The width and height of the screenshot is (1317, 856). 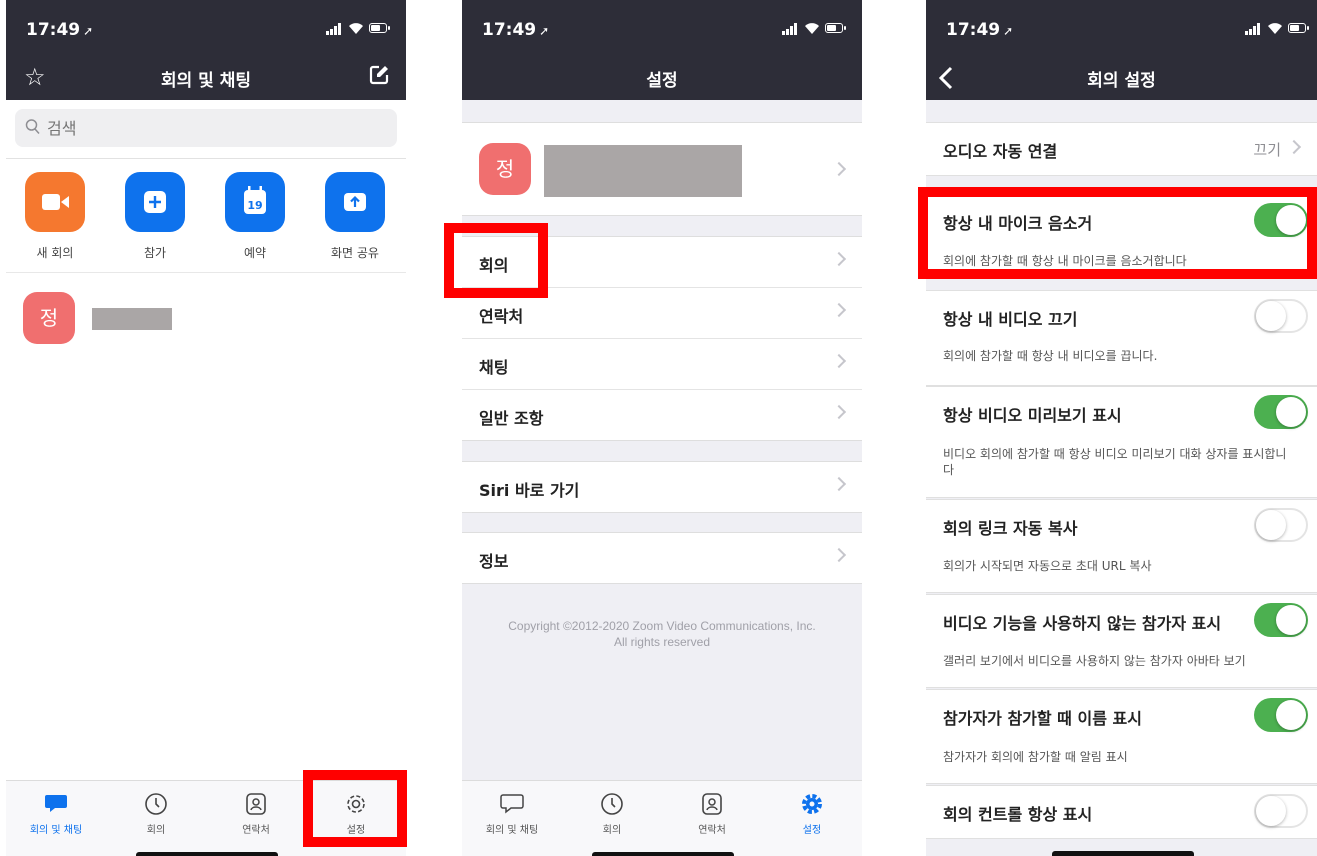 I want to click on setting-value: 끄기, so click(x=1267, y=150).